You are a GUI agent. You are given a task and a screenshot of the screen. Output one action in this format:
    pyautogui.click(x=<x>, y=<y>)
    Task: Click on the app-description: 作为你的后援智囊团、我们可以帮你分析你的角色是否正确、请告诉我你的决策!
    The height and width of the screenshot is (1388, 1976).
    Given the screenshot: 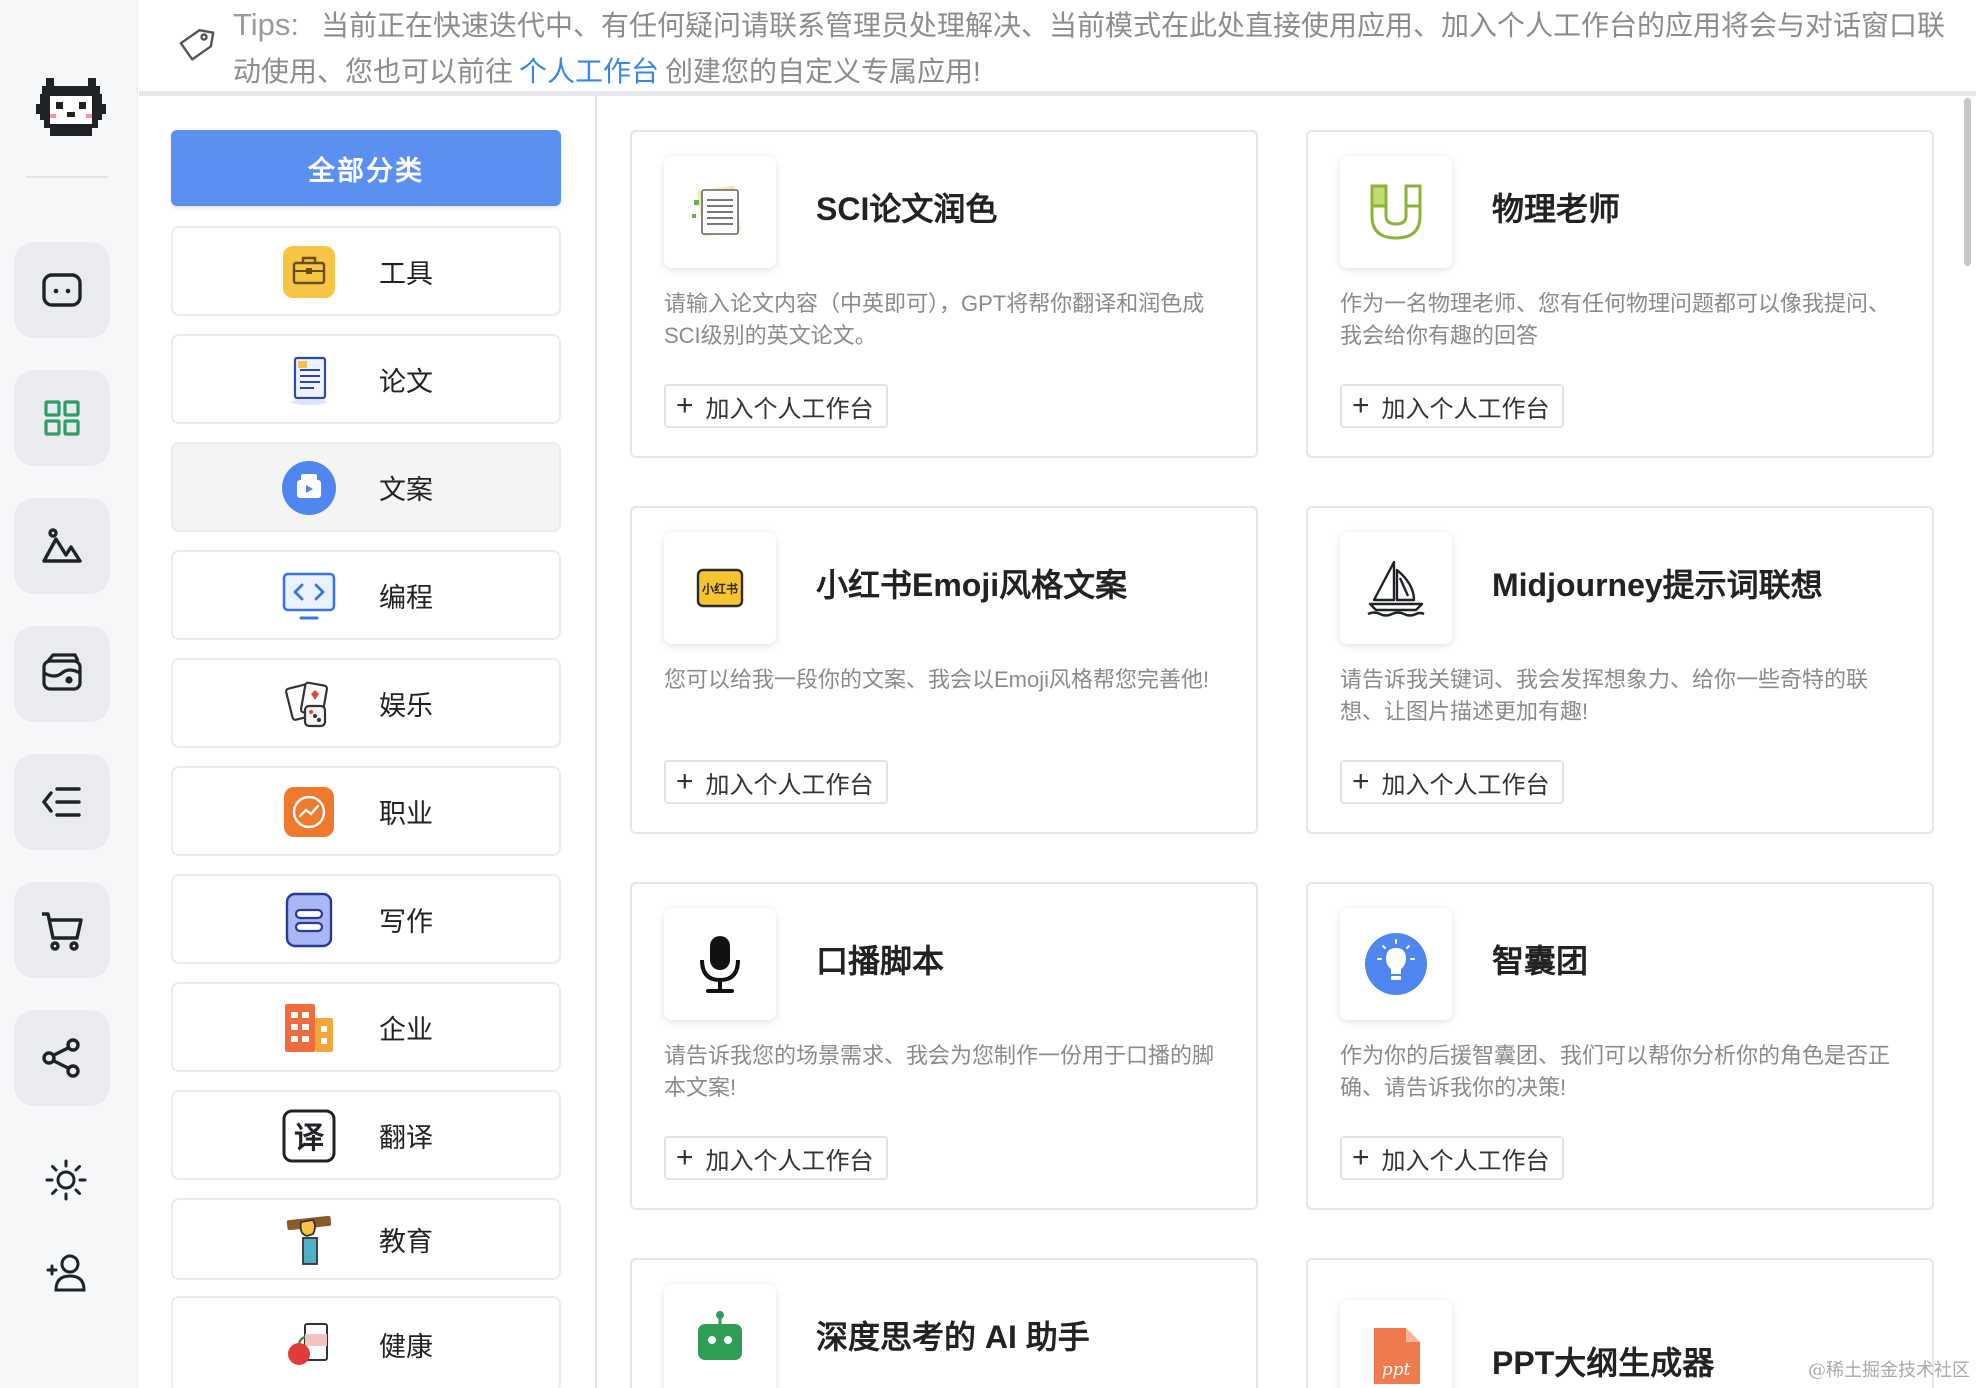 What is the action you would take?
    pyautogui.click(x=1615, y=1071)
    